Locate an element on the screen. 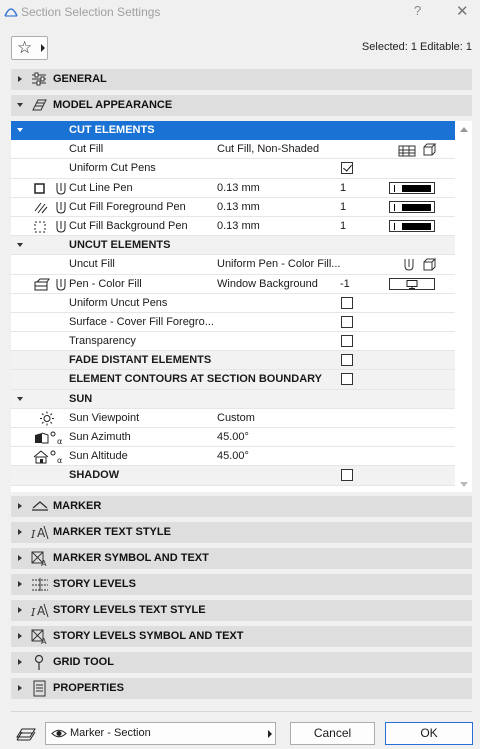 Image resolution: width=480 pixels, height=749 pixels. text-style-icon: I A is located at coordinates (39, 611).